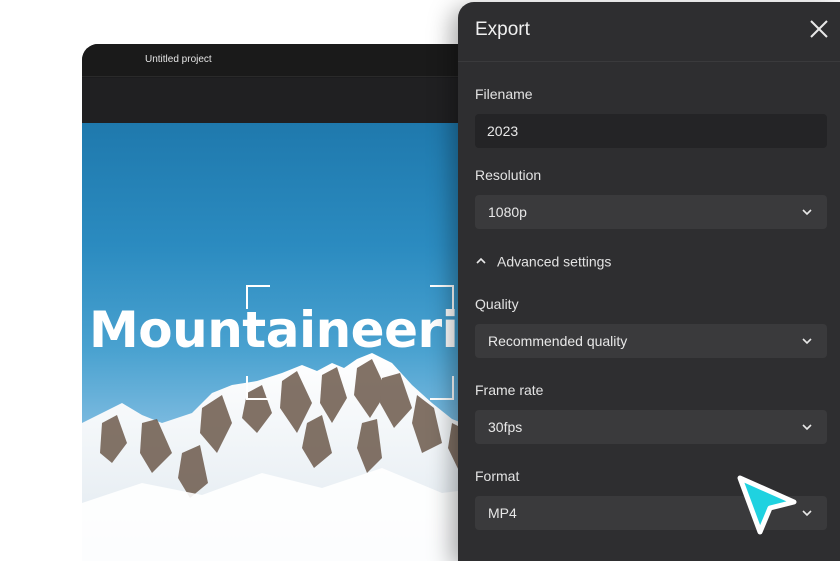 The width and height of the screenshot is (840, 561). Describe the element at coordinates (767, 505) in the screenshot. I see `pointer-cursor-icon` at that location.